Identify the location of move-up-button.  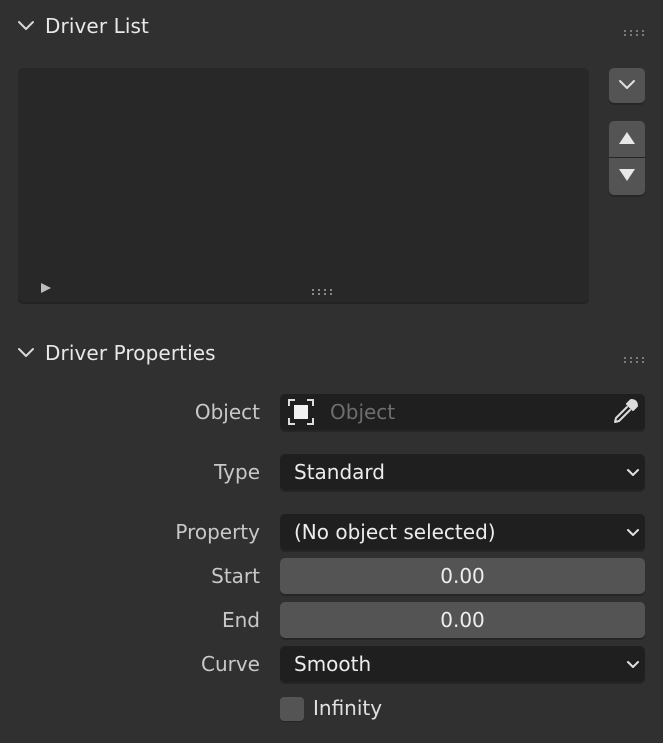
(627, 139).